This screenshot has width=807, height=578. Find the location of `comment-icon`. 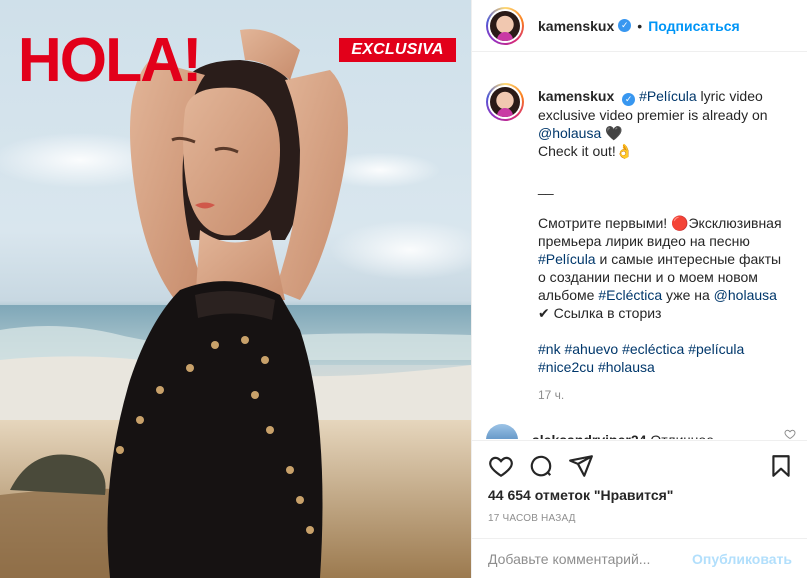

comment-icon is located at coordinates (541, 466).